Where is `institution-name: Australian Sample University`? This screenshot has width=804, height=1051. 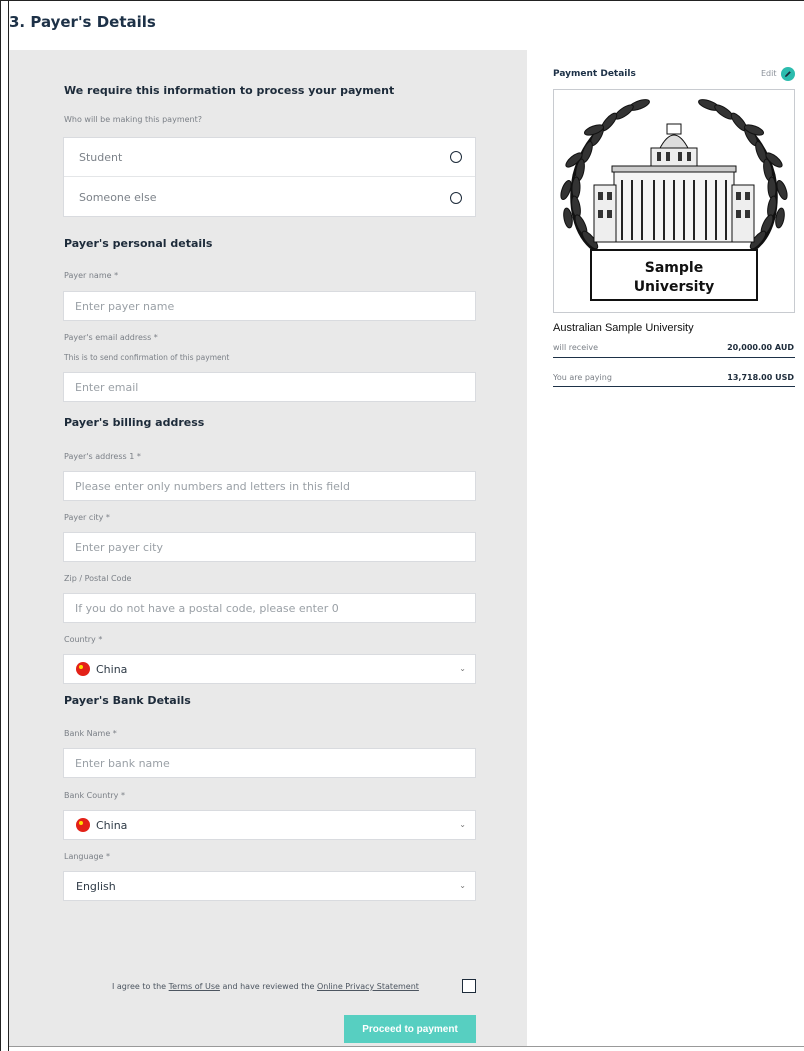
institution-name: Australian Sample University is located at coordinates (623, 328).